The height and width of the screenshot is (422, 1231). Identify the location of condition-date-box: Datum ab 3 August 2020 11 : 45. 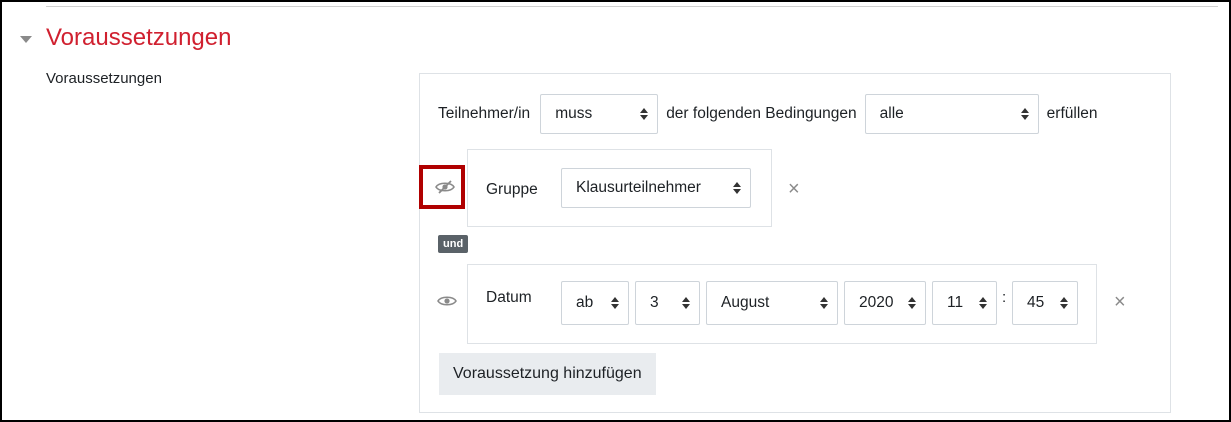
(782, 304).